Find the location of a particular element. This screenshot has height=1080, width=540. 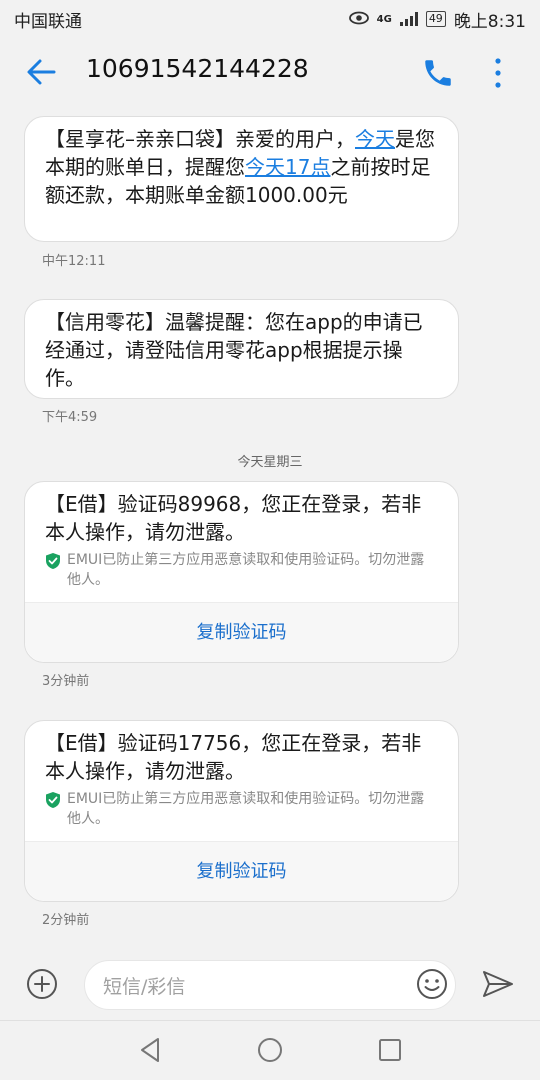

message-timestamp: 2分钟前 is located at coordinates (66, 920).